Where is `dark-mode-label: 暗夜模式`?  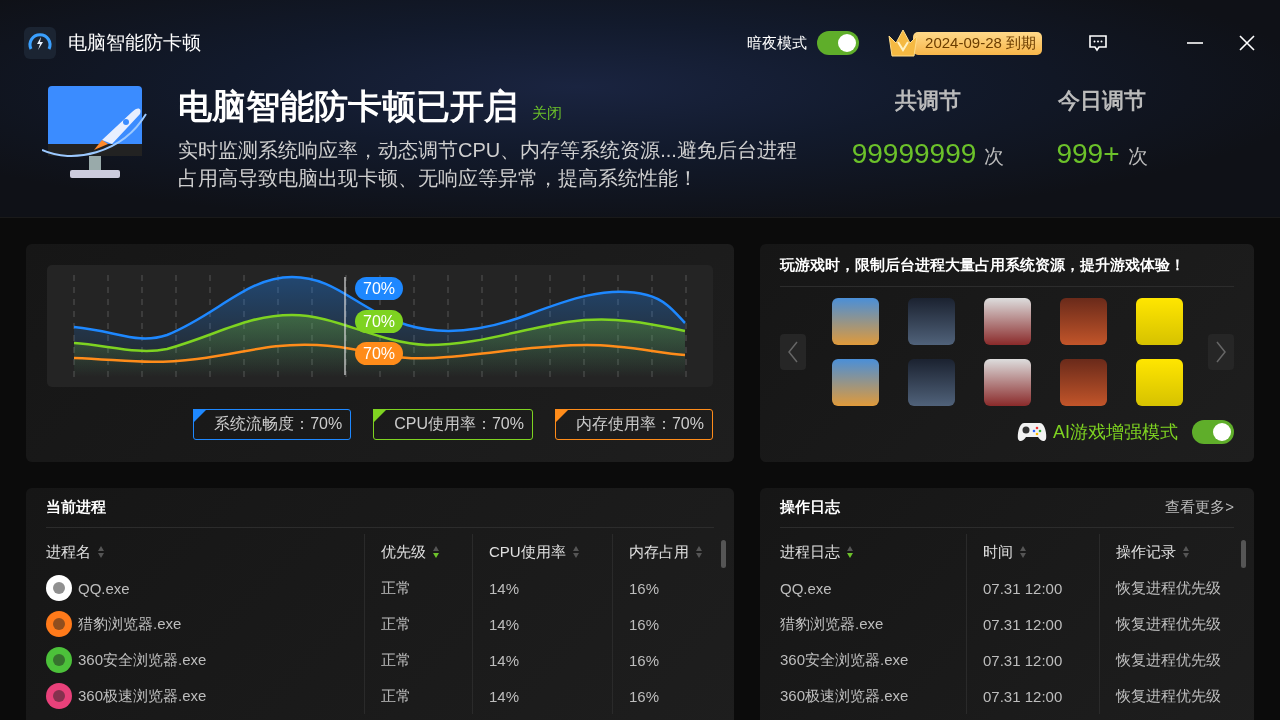
dark-mode-label: 暗夜模式 is located at coordinates (777, 43).